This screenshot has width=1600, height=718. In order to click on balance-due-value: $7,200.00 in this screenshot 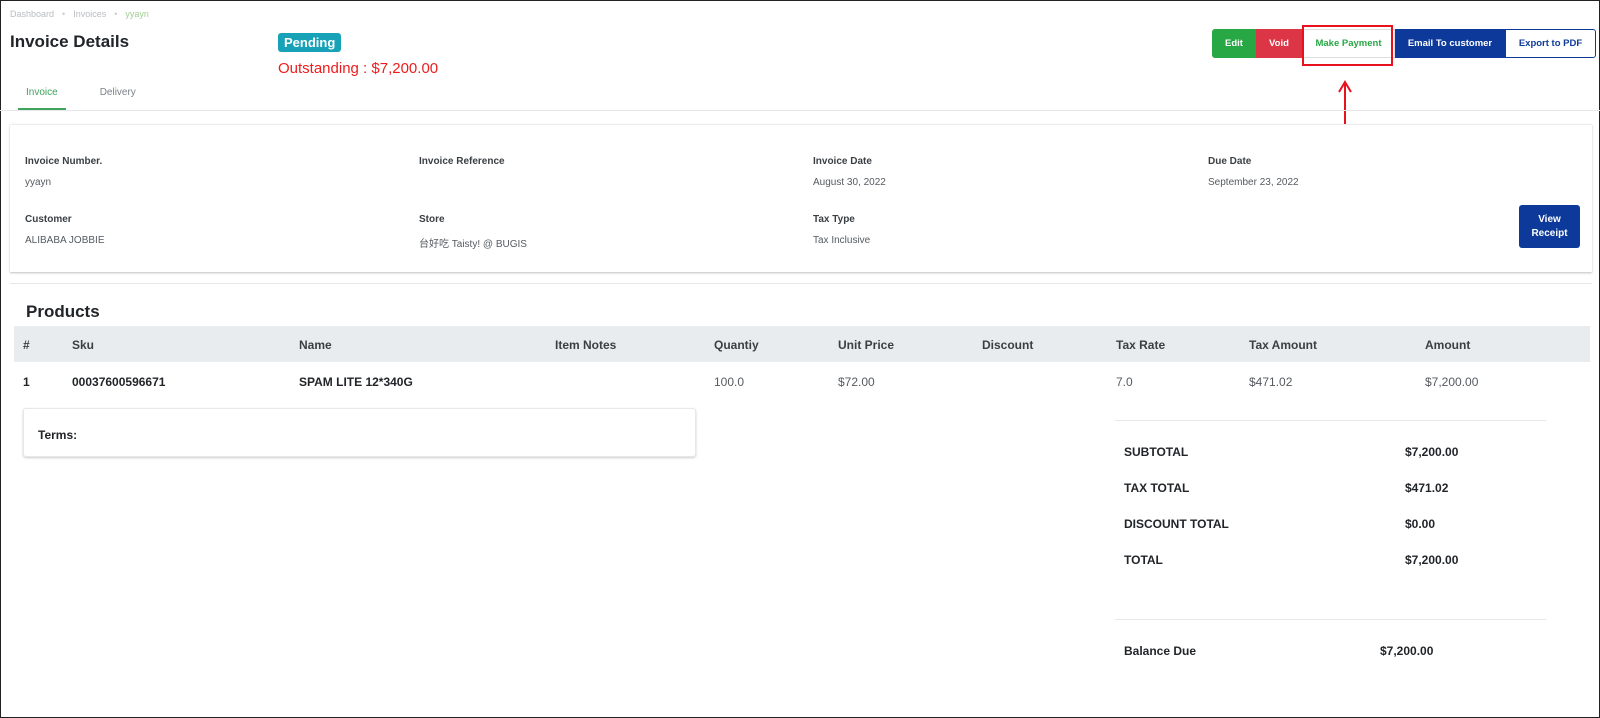, I will do `click(1407, 651)`.